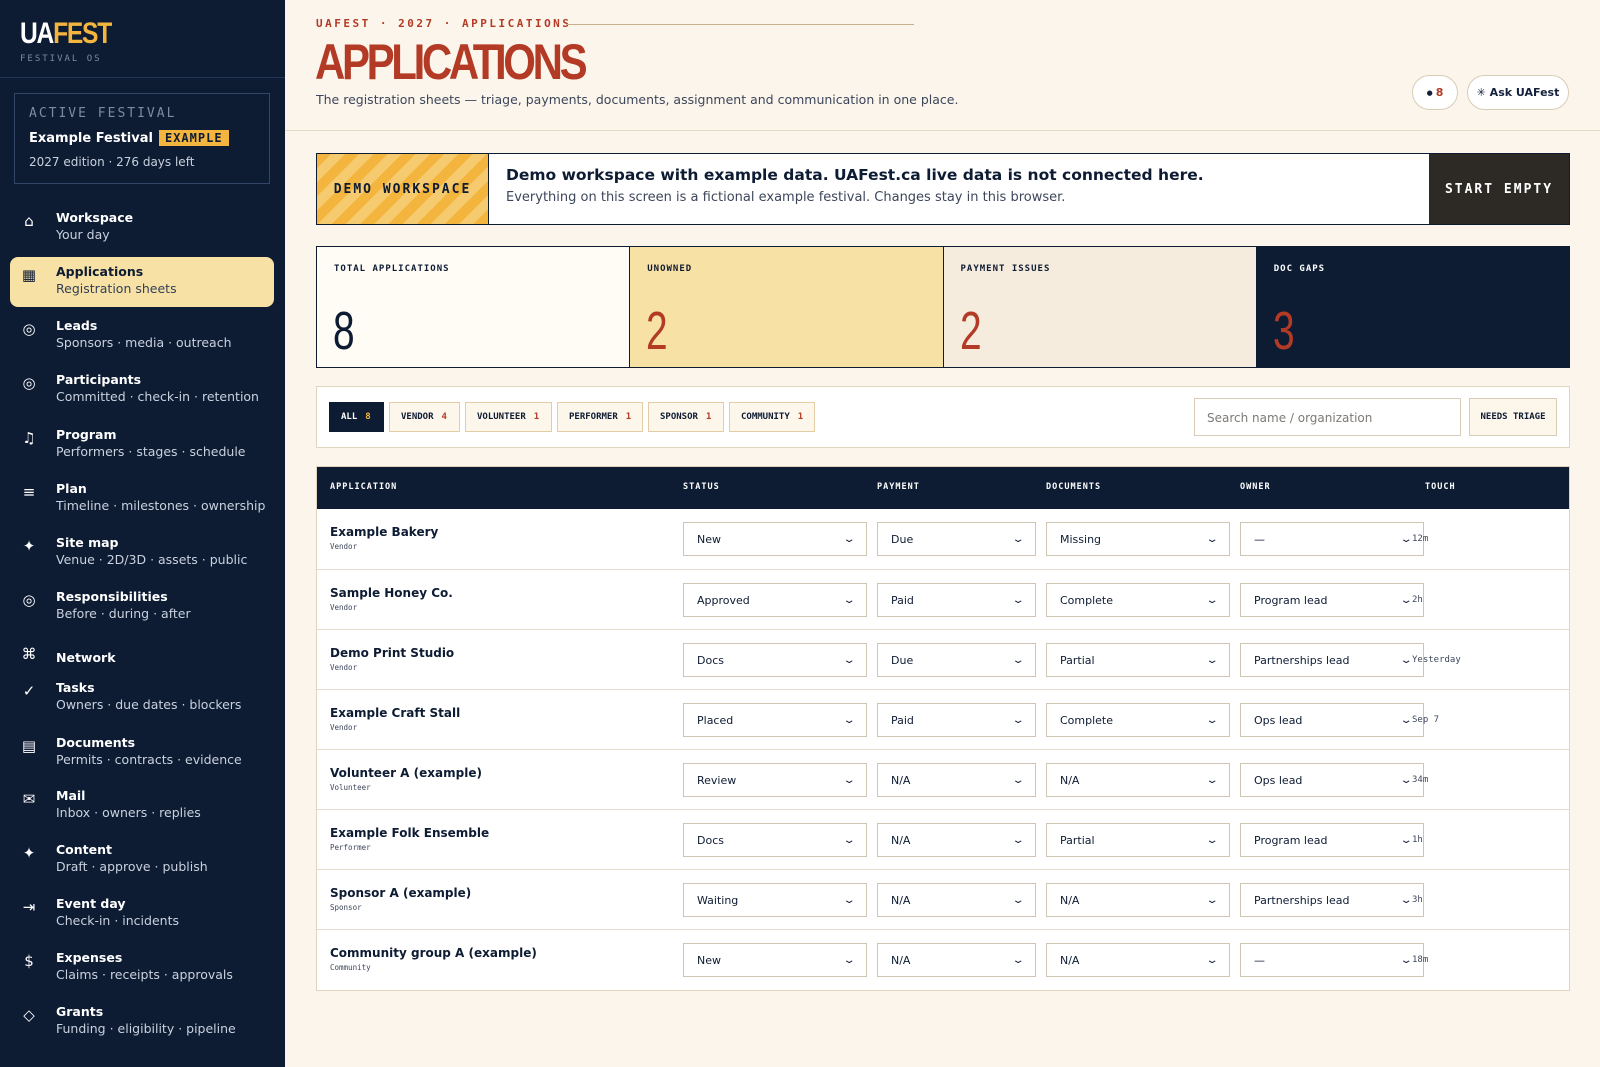 This screenshot has height=1067, width=1600. What do you see at coordinates (395, 713) in the screenshot?
I see `application-name: Example Craft Stall` at bounding box center [395, 713].